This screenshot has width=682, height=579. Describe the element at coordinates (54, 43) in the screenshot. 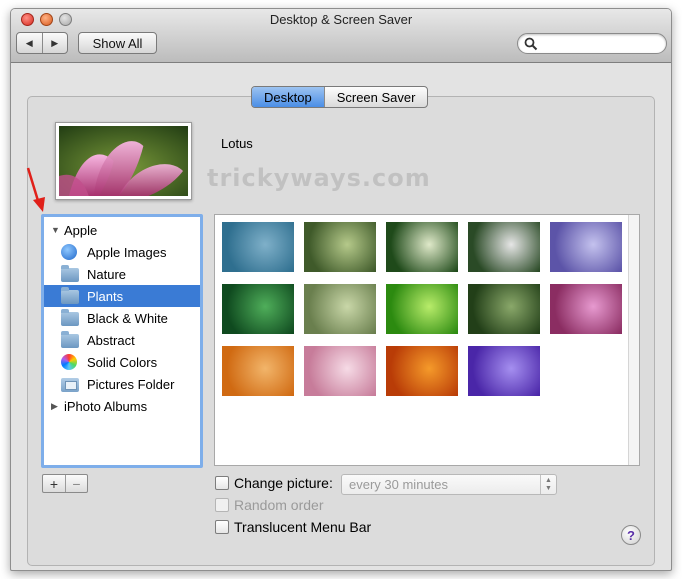

I see `forward-button: ▶` at that location.